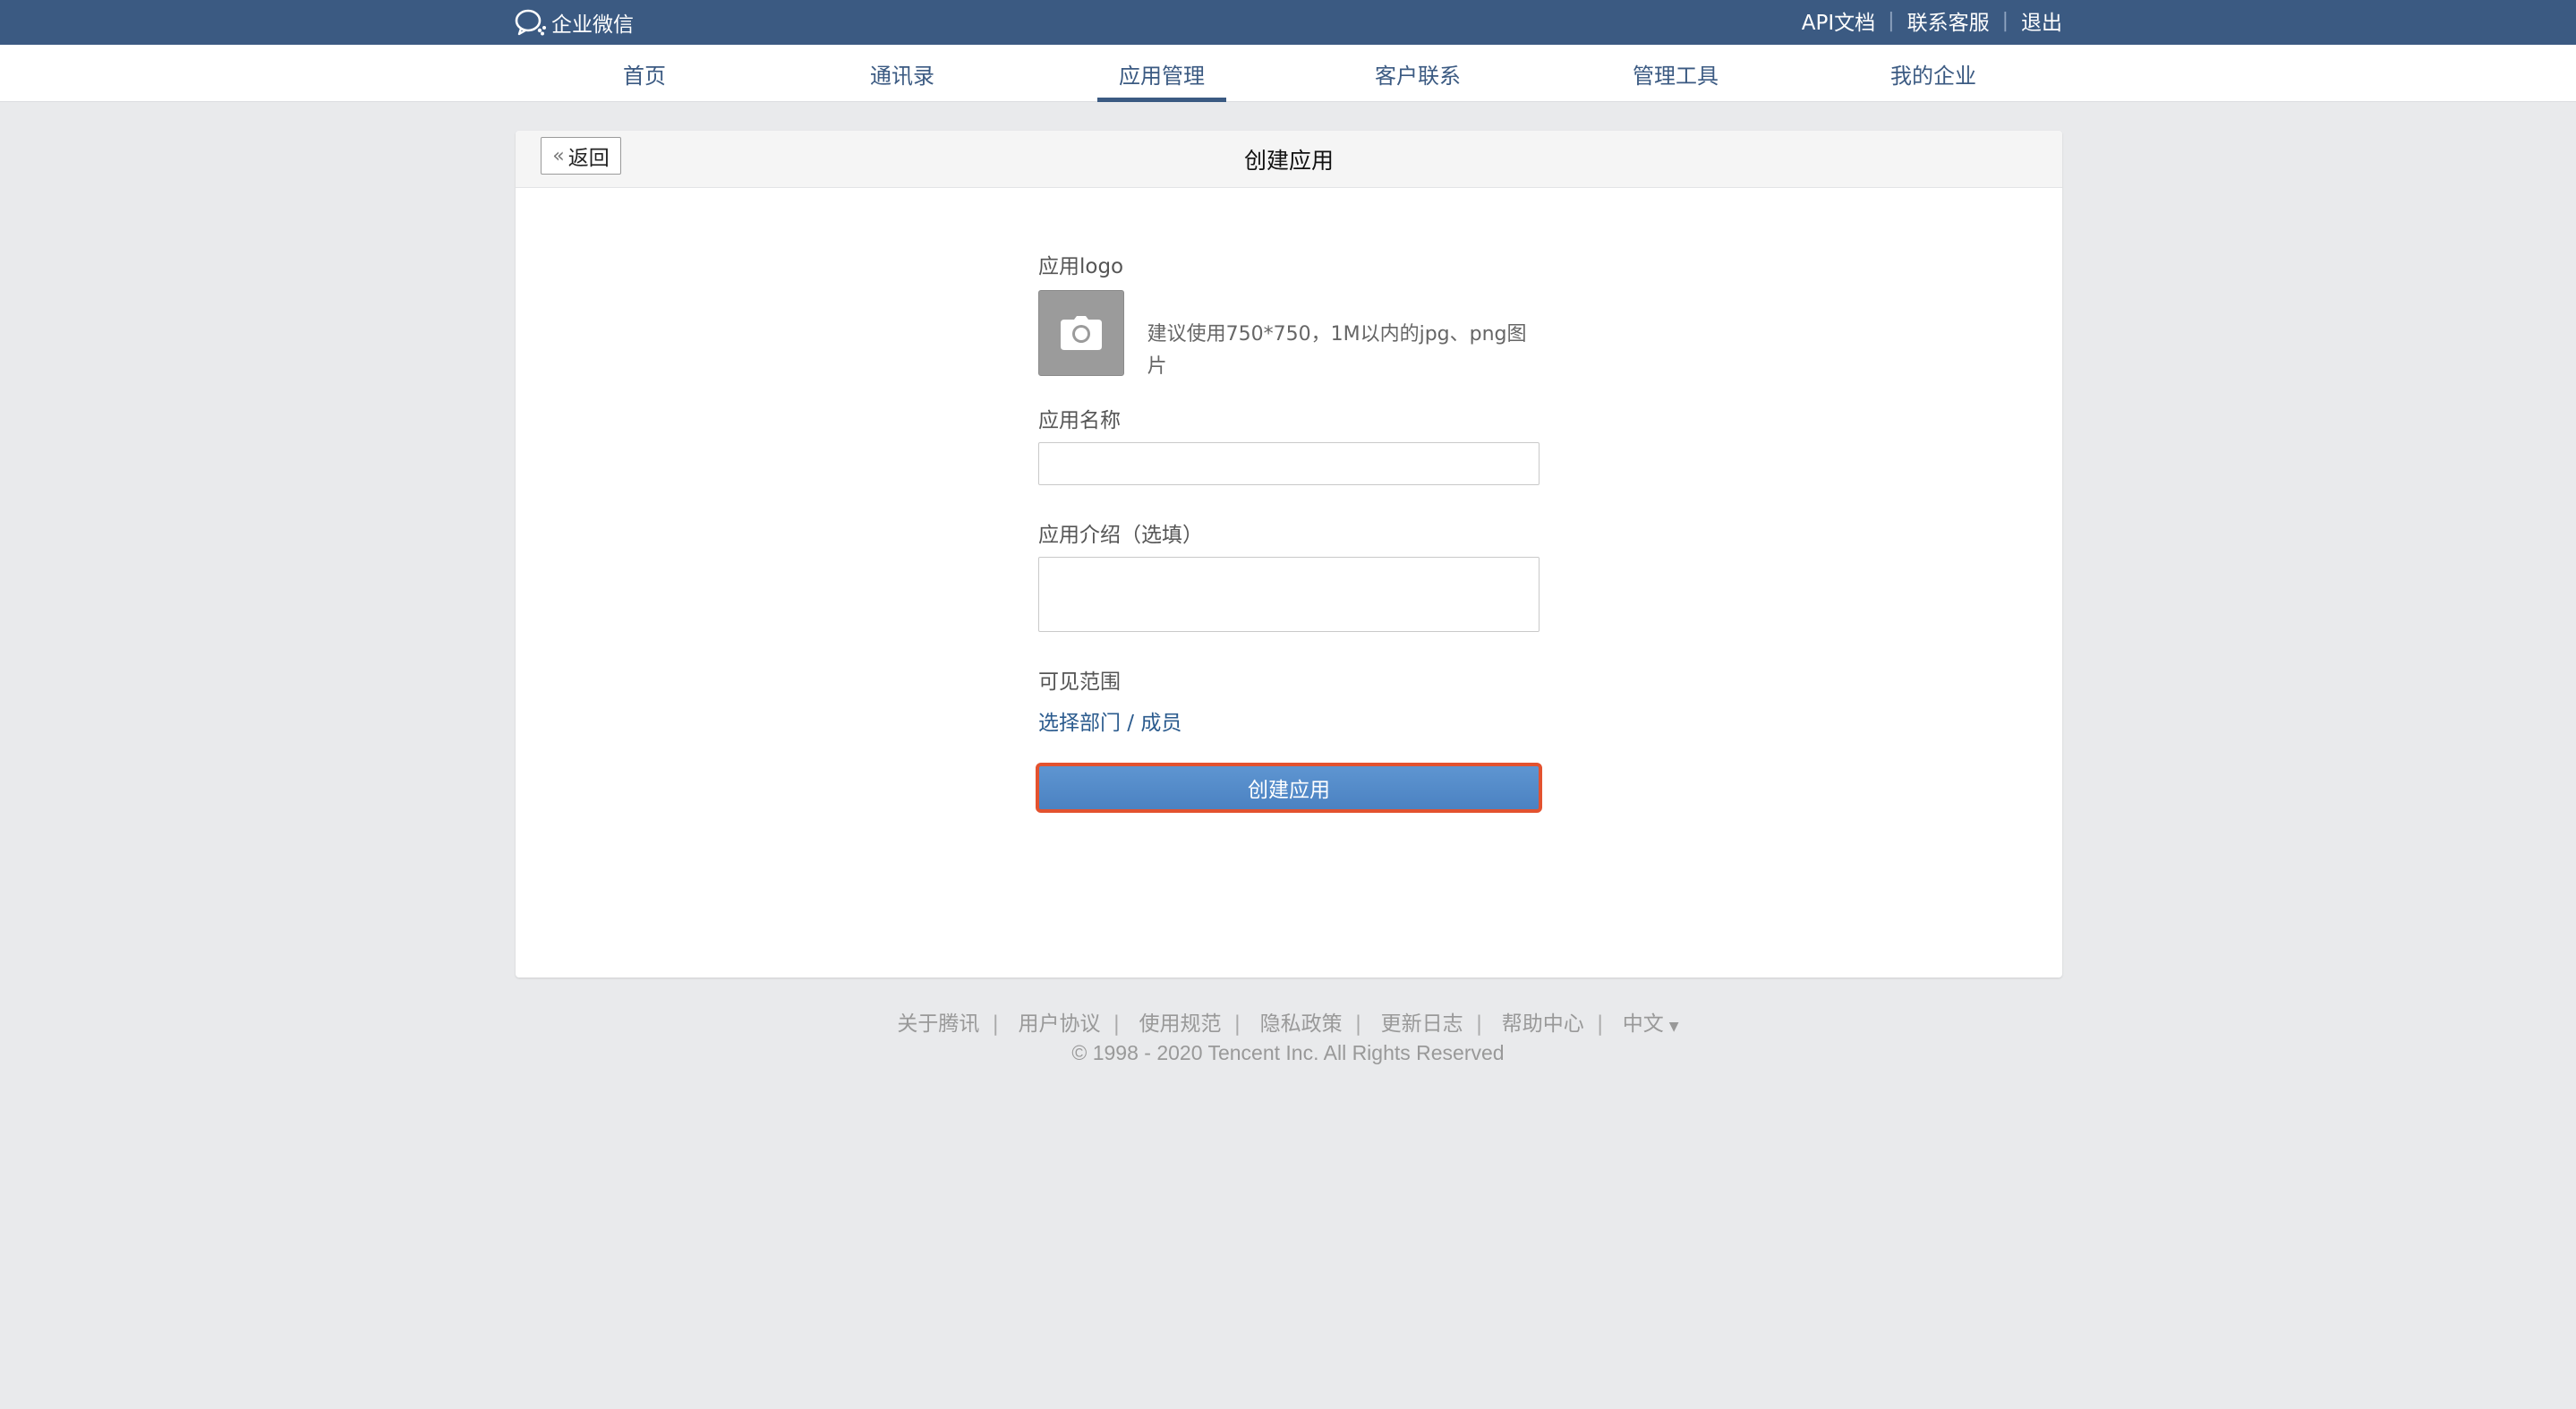  What do you see at coordinates (1948, 20) in the screenshot?
I see `contact-support-link: 联系客服` at bounding box center [1948, 20].